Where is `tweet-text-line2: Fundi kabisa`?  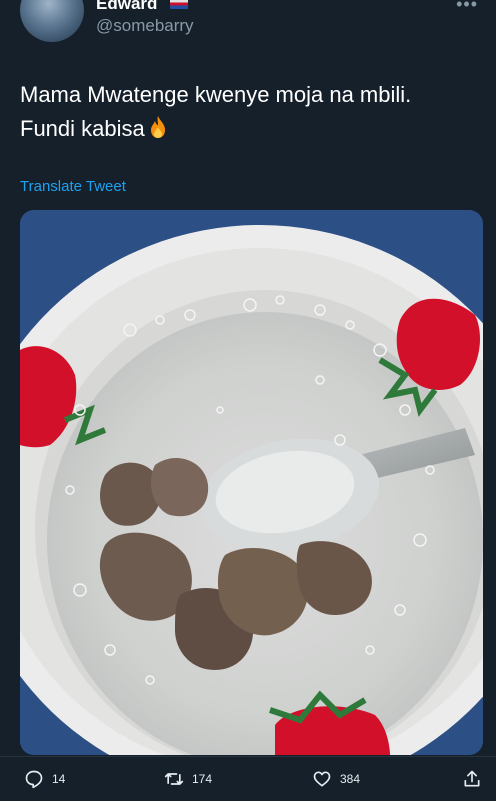 tweet-text-line2: Fundi kabisa is located at coordinates (82, 128).